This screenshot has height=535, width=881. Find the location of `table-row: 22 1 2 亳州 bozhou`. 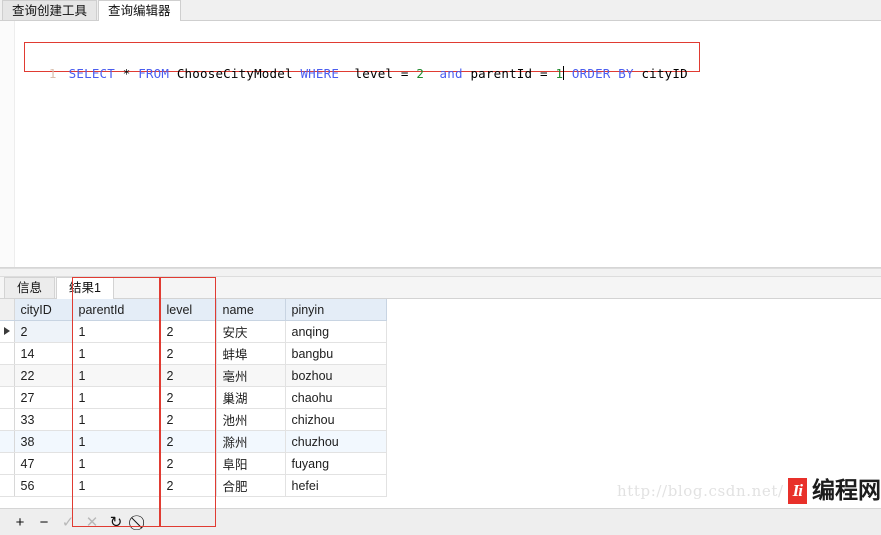

table-row: 22 1 2 亳州 bozhou is located at coordinates (193, 375).